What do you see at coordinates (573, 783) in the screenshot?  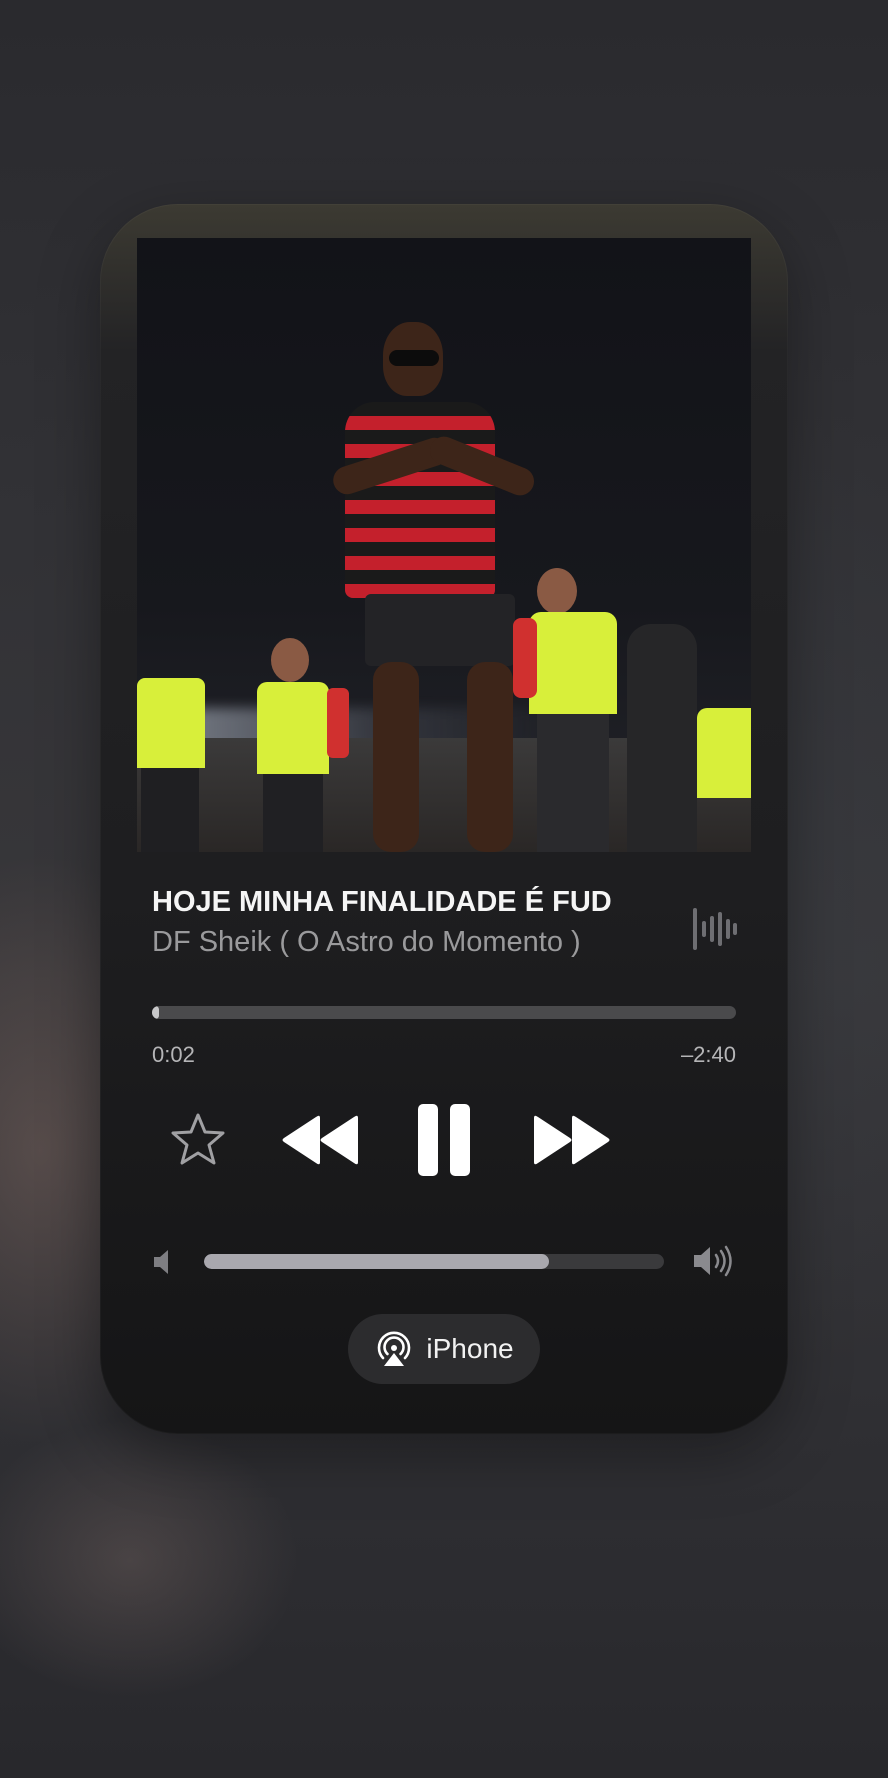 I see `artwork-steward-right-legs` at bounding box center [573, 783].